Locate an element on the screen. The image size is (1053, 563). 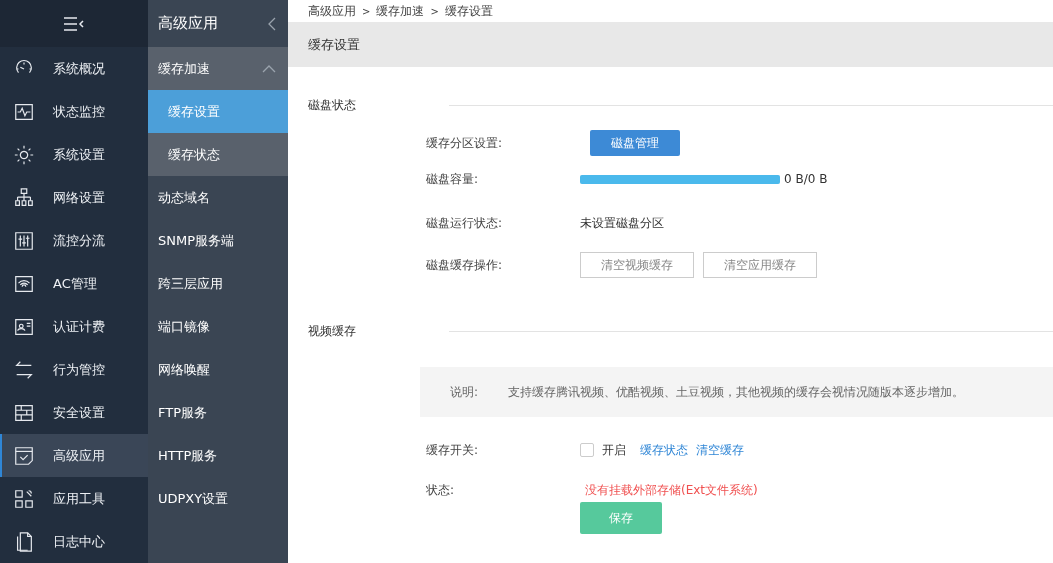
capacity-reading: 0 B/0 B is located at coordinates (806, 179).